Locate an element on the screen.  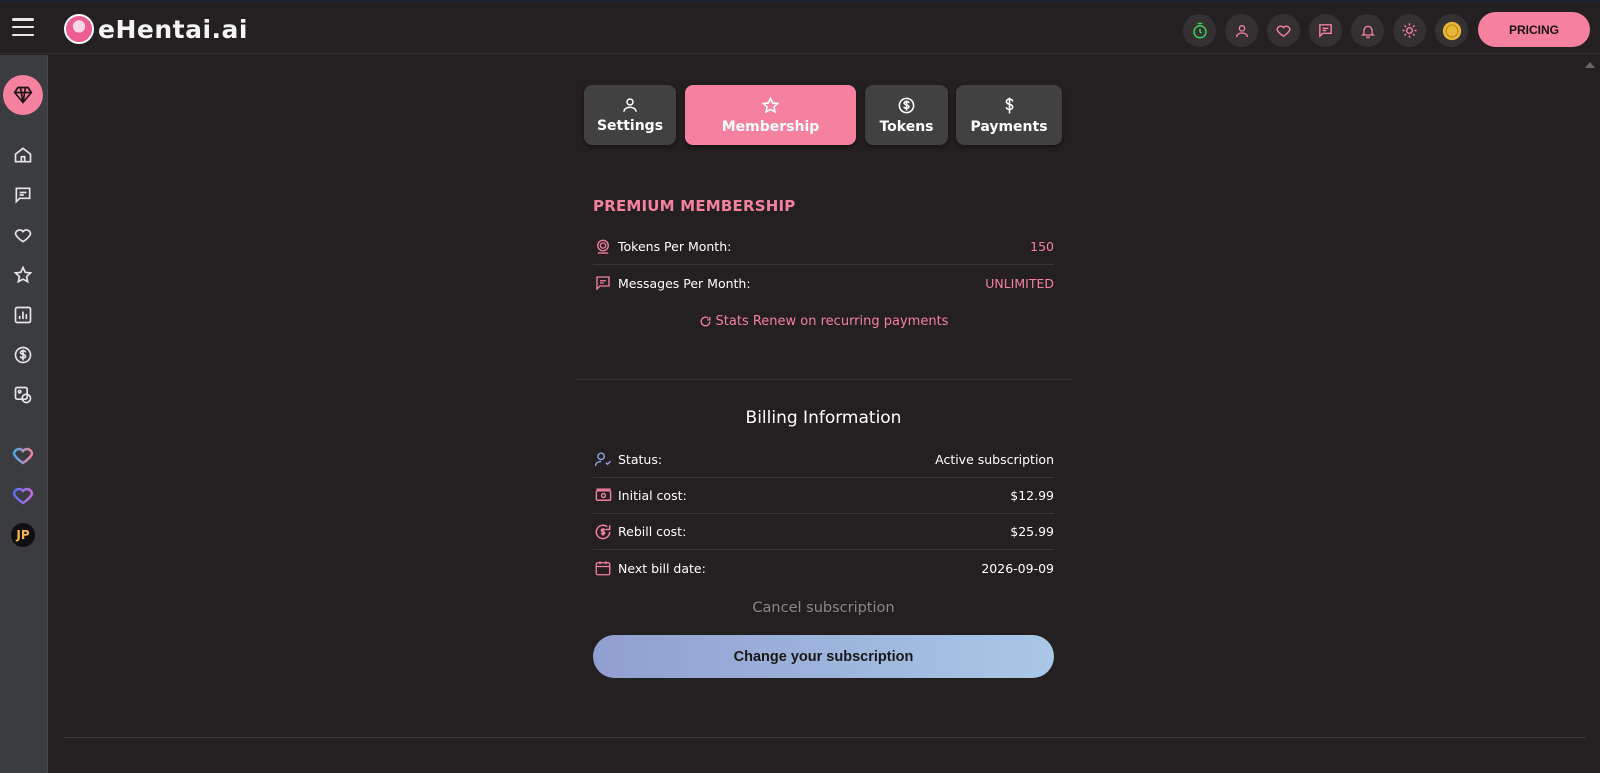
refresh-icon is located at coordinates (705, 321).